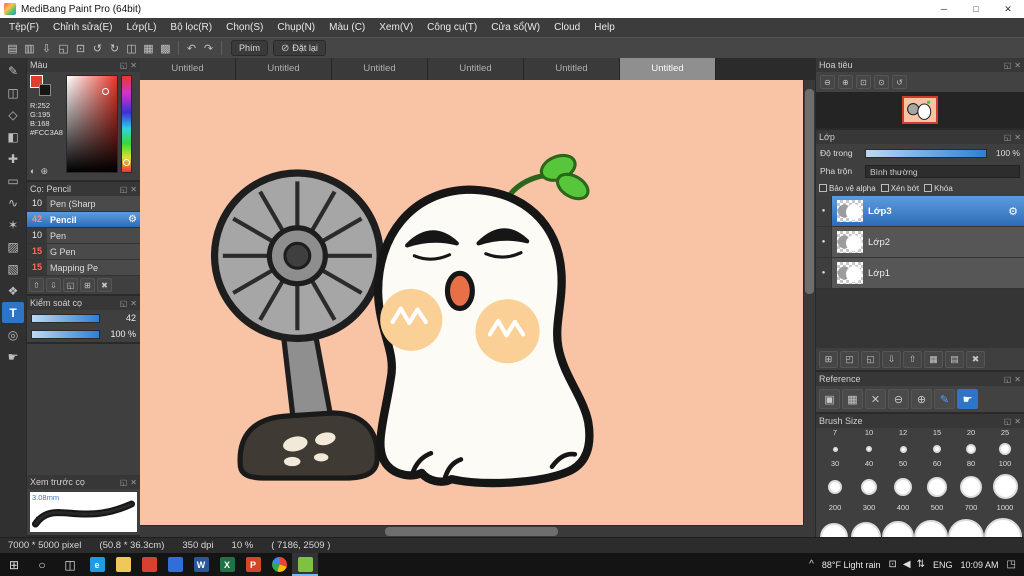 The width and height of the screenshot is (1024, 576). I want to click on eyedropper-tool-icon: ◎, so click(13, 334).